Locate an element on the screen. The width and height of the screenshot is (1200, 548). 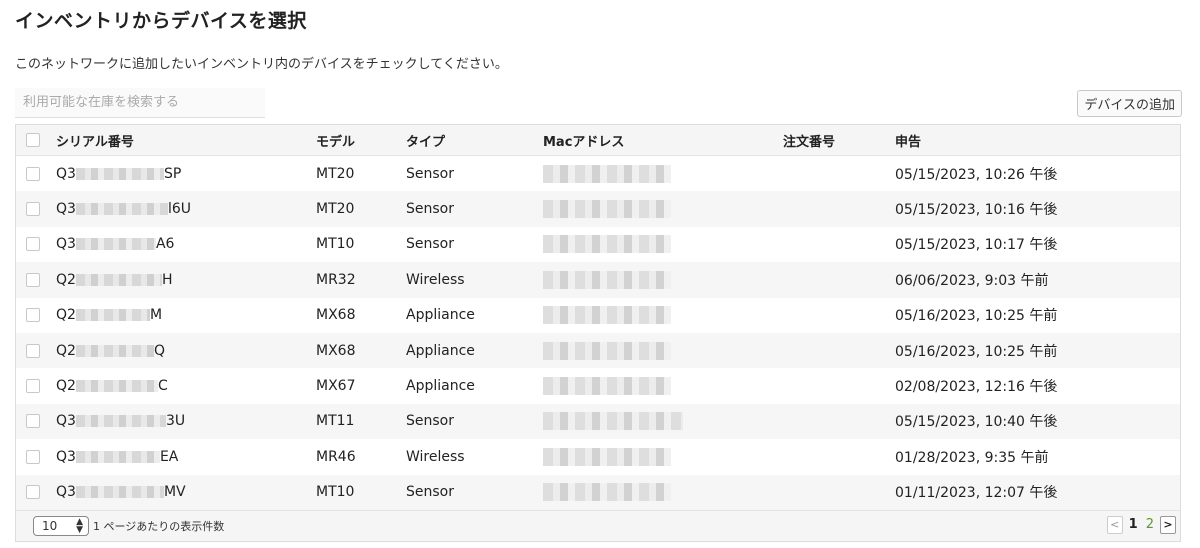
table-row: Q3 l6U MT20 Sensor 05/15/2023, 10:16 午後 is located at coordinates (598, 209).